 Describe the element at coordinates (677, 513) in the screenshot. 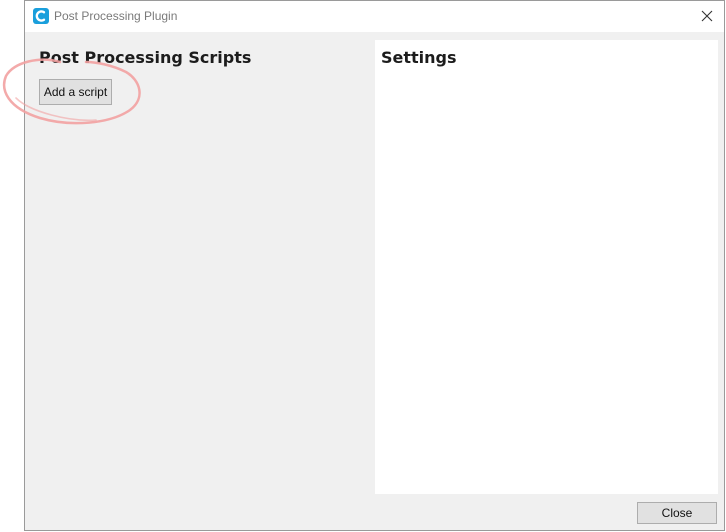

I see `close-button: Close` at that location.